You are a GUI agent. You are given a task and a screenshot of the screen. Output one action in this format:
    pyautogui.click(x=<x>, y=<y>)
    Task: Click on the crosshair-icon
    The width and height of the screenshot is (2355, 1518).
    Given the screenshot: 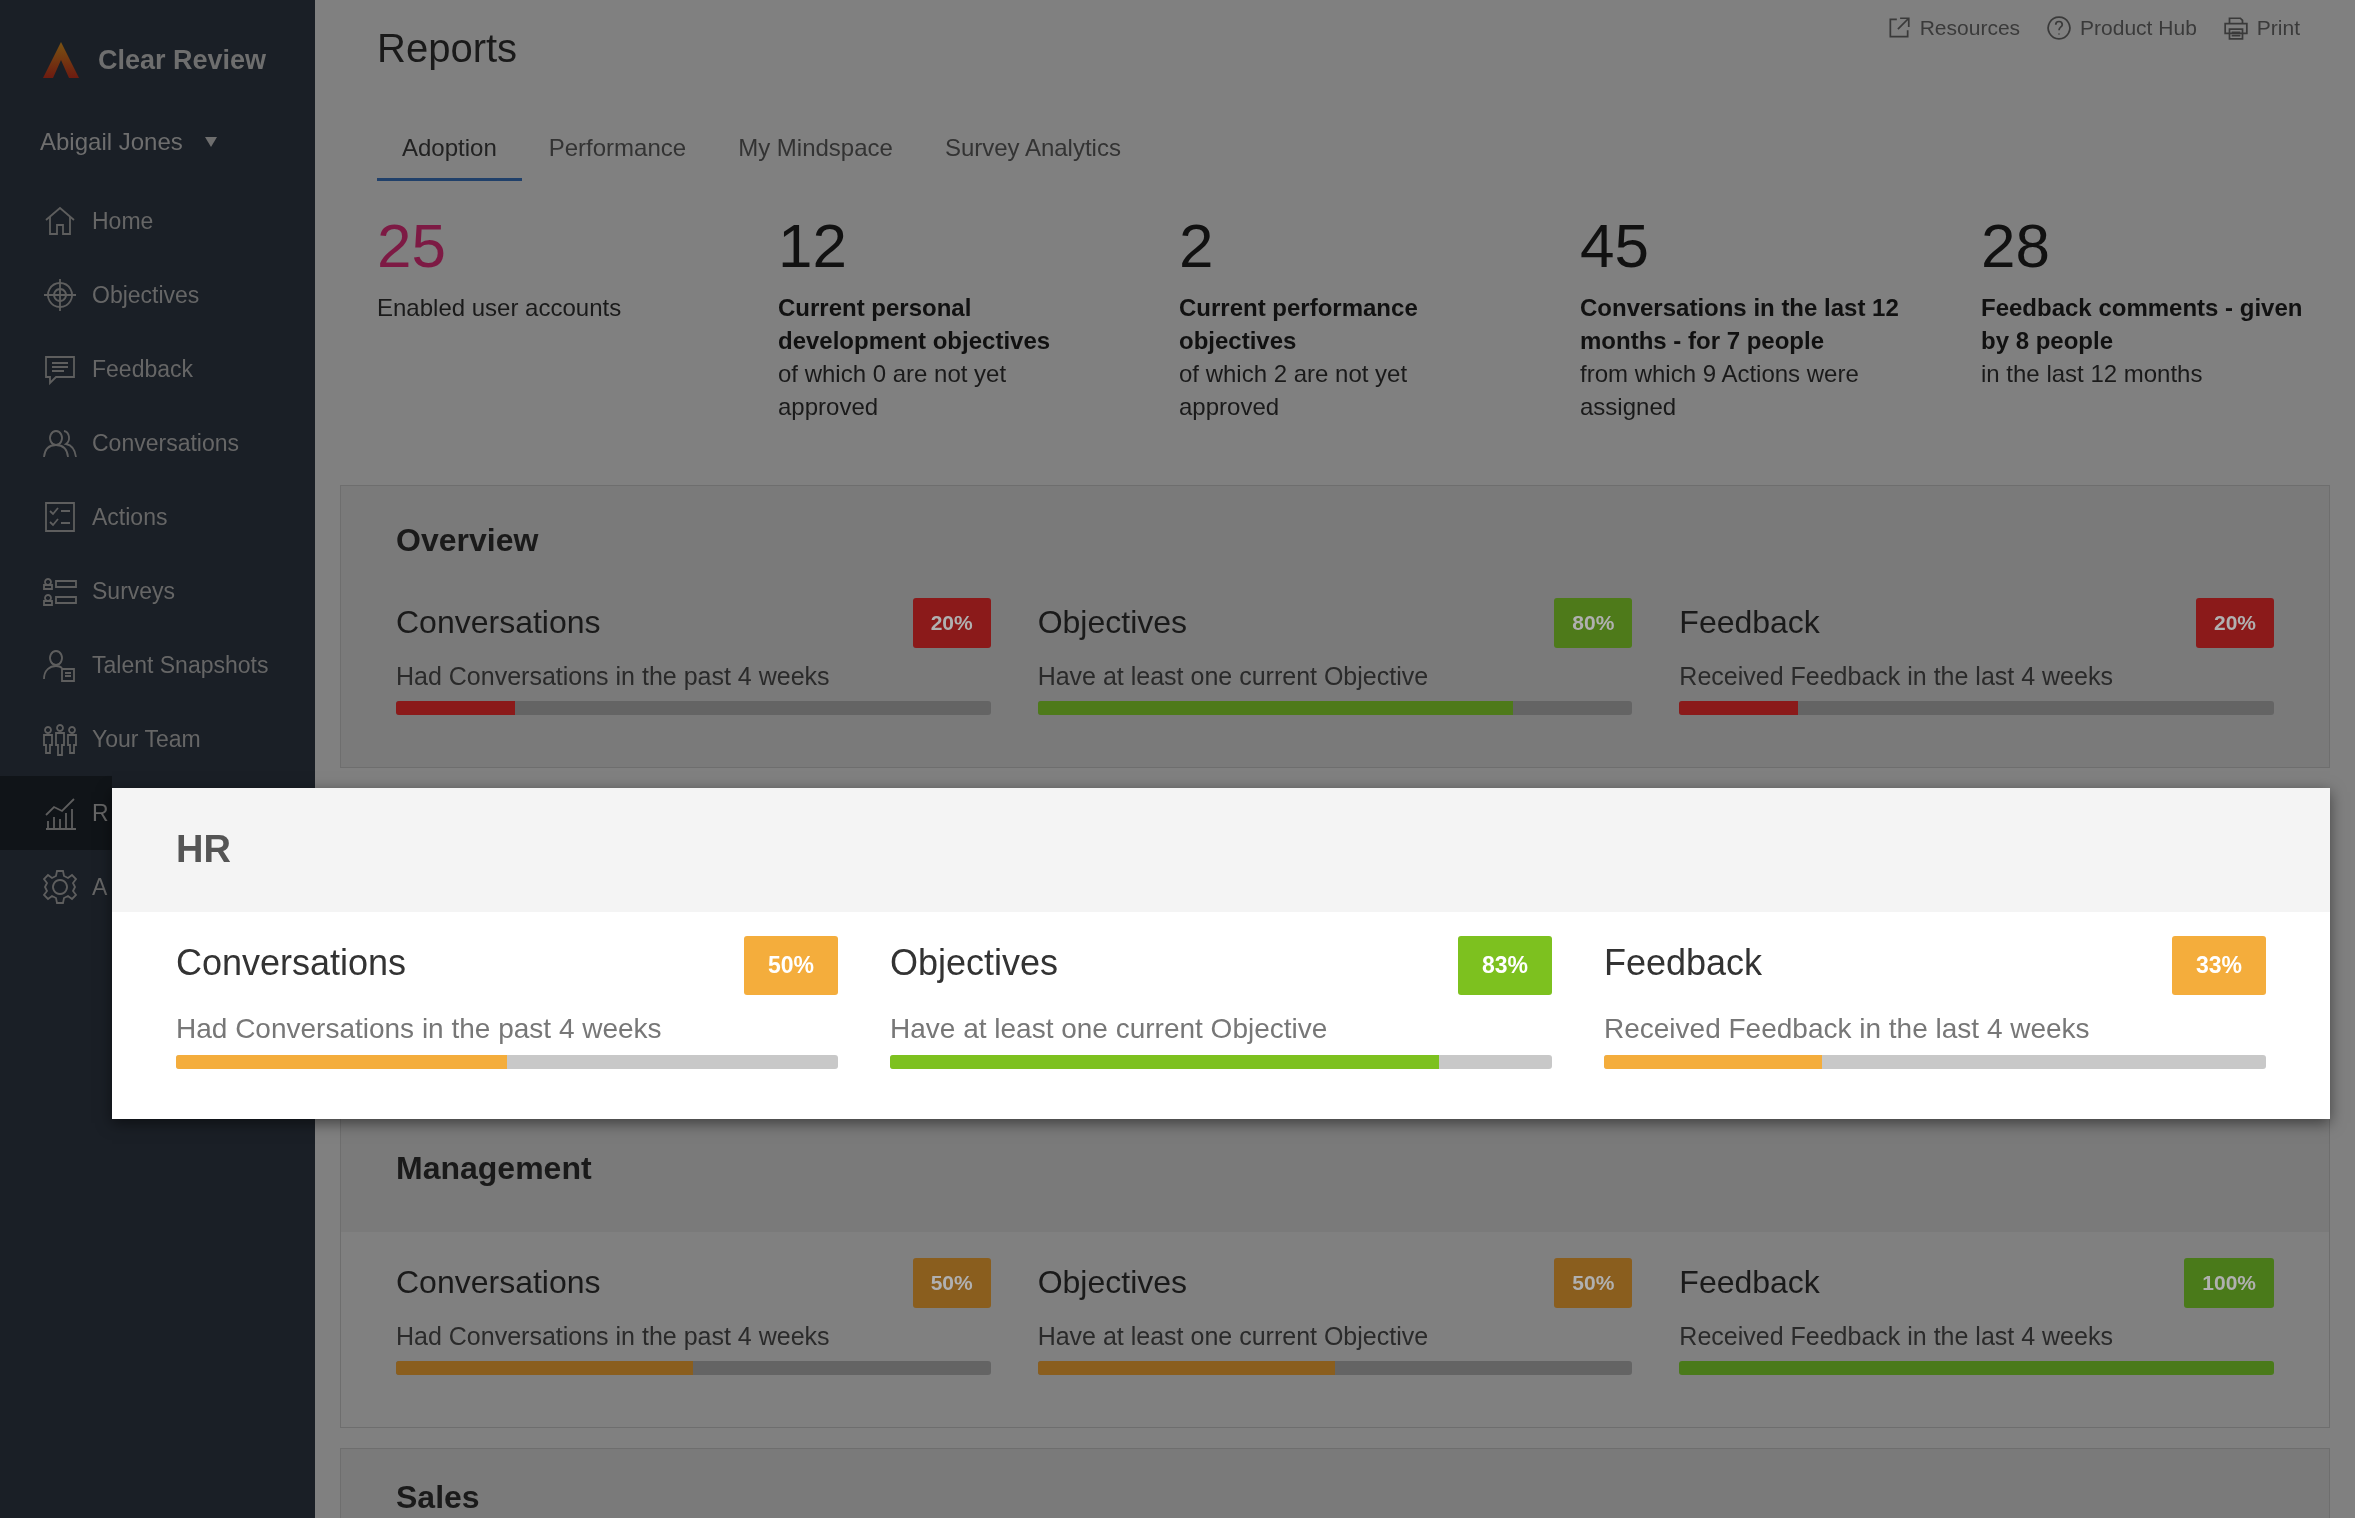 What is the action you would take?
    pyautogui.click(x=60, y=295)
    